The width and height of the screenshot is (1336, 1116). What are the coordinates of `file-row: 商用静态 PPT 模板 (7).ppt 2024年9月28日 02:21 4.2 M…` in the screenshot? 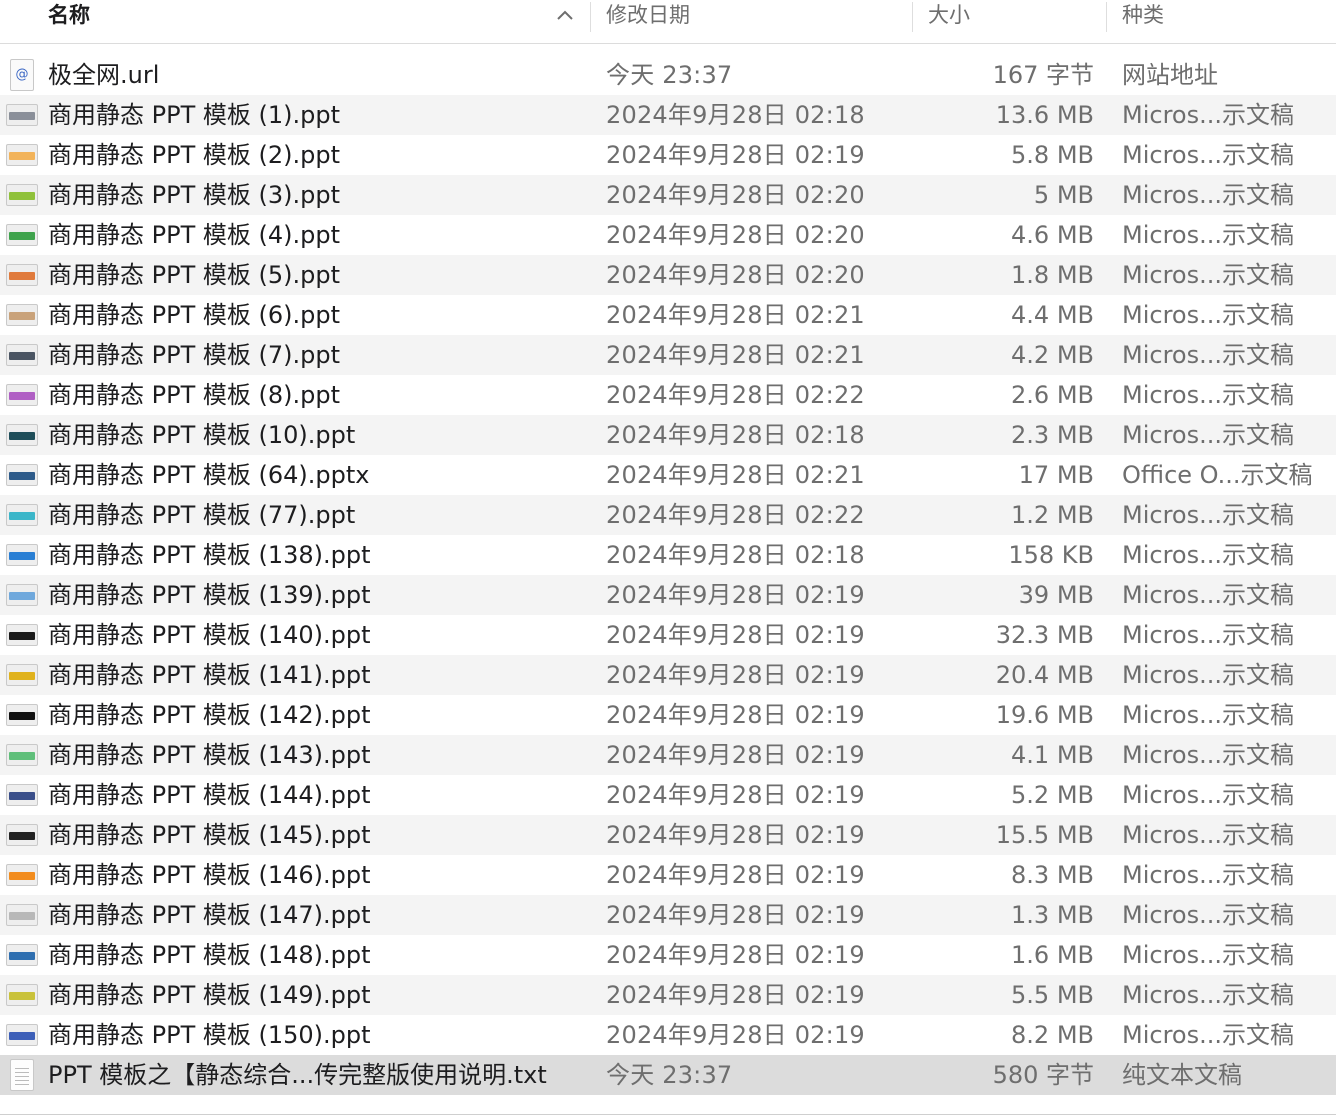 It's located at (668, 355).